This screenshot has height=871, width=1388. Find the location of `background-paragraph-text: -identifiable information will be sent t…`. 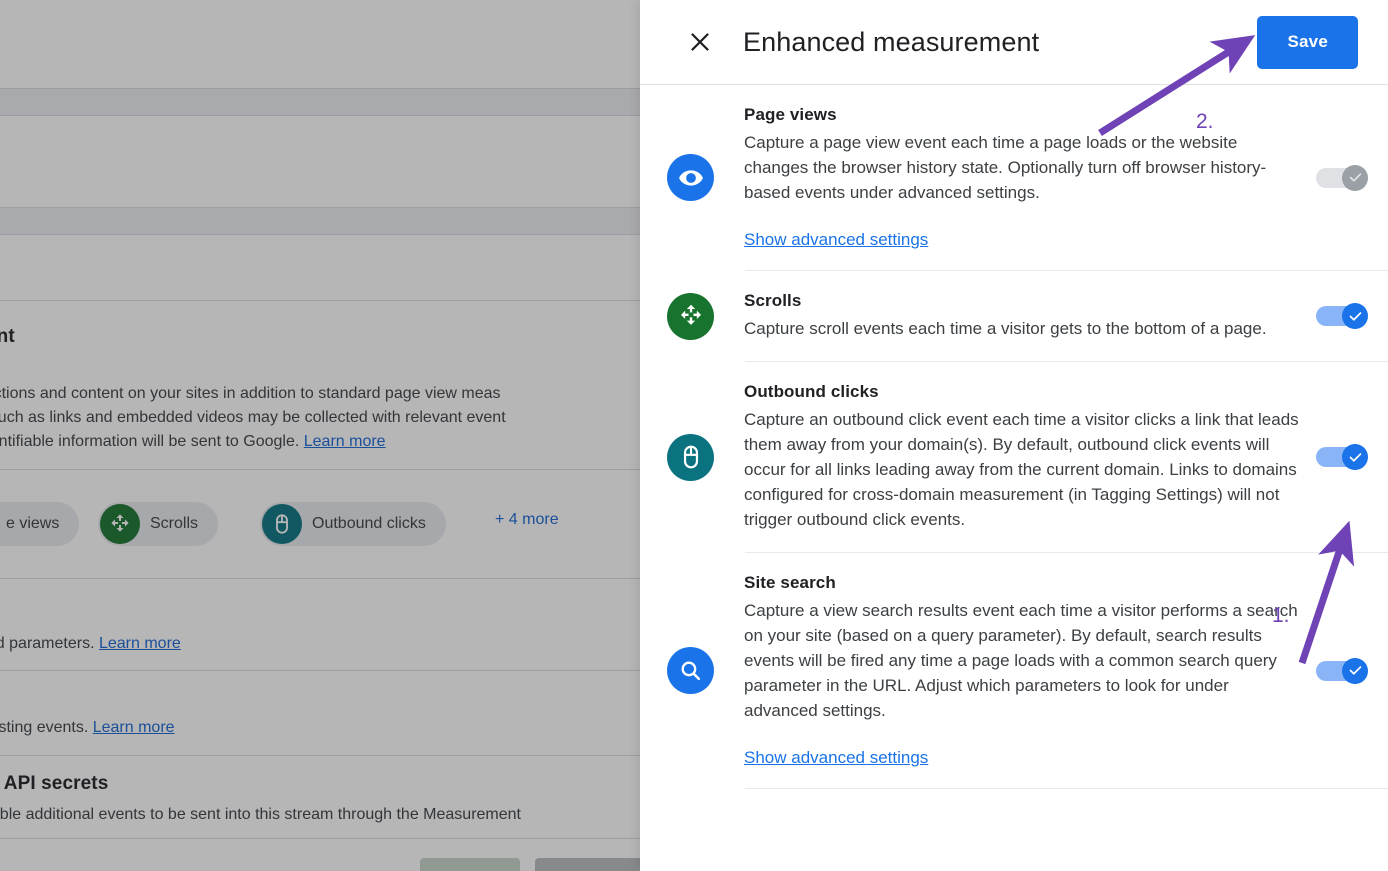

background-paragraph-text: -identifiable information will be sent t… is located at coordinates (150, 441).